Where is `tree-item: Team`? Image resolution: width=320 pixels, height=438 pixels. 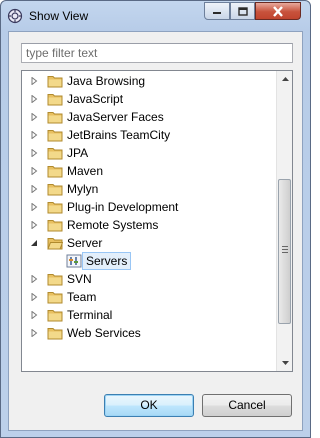
tree-item: Team is located at coordinates (149, 297).